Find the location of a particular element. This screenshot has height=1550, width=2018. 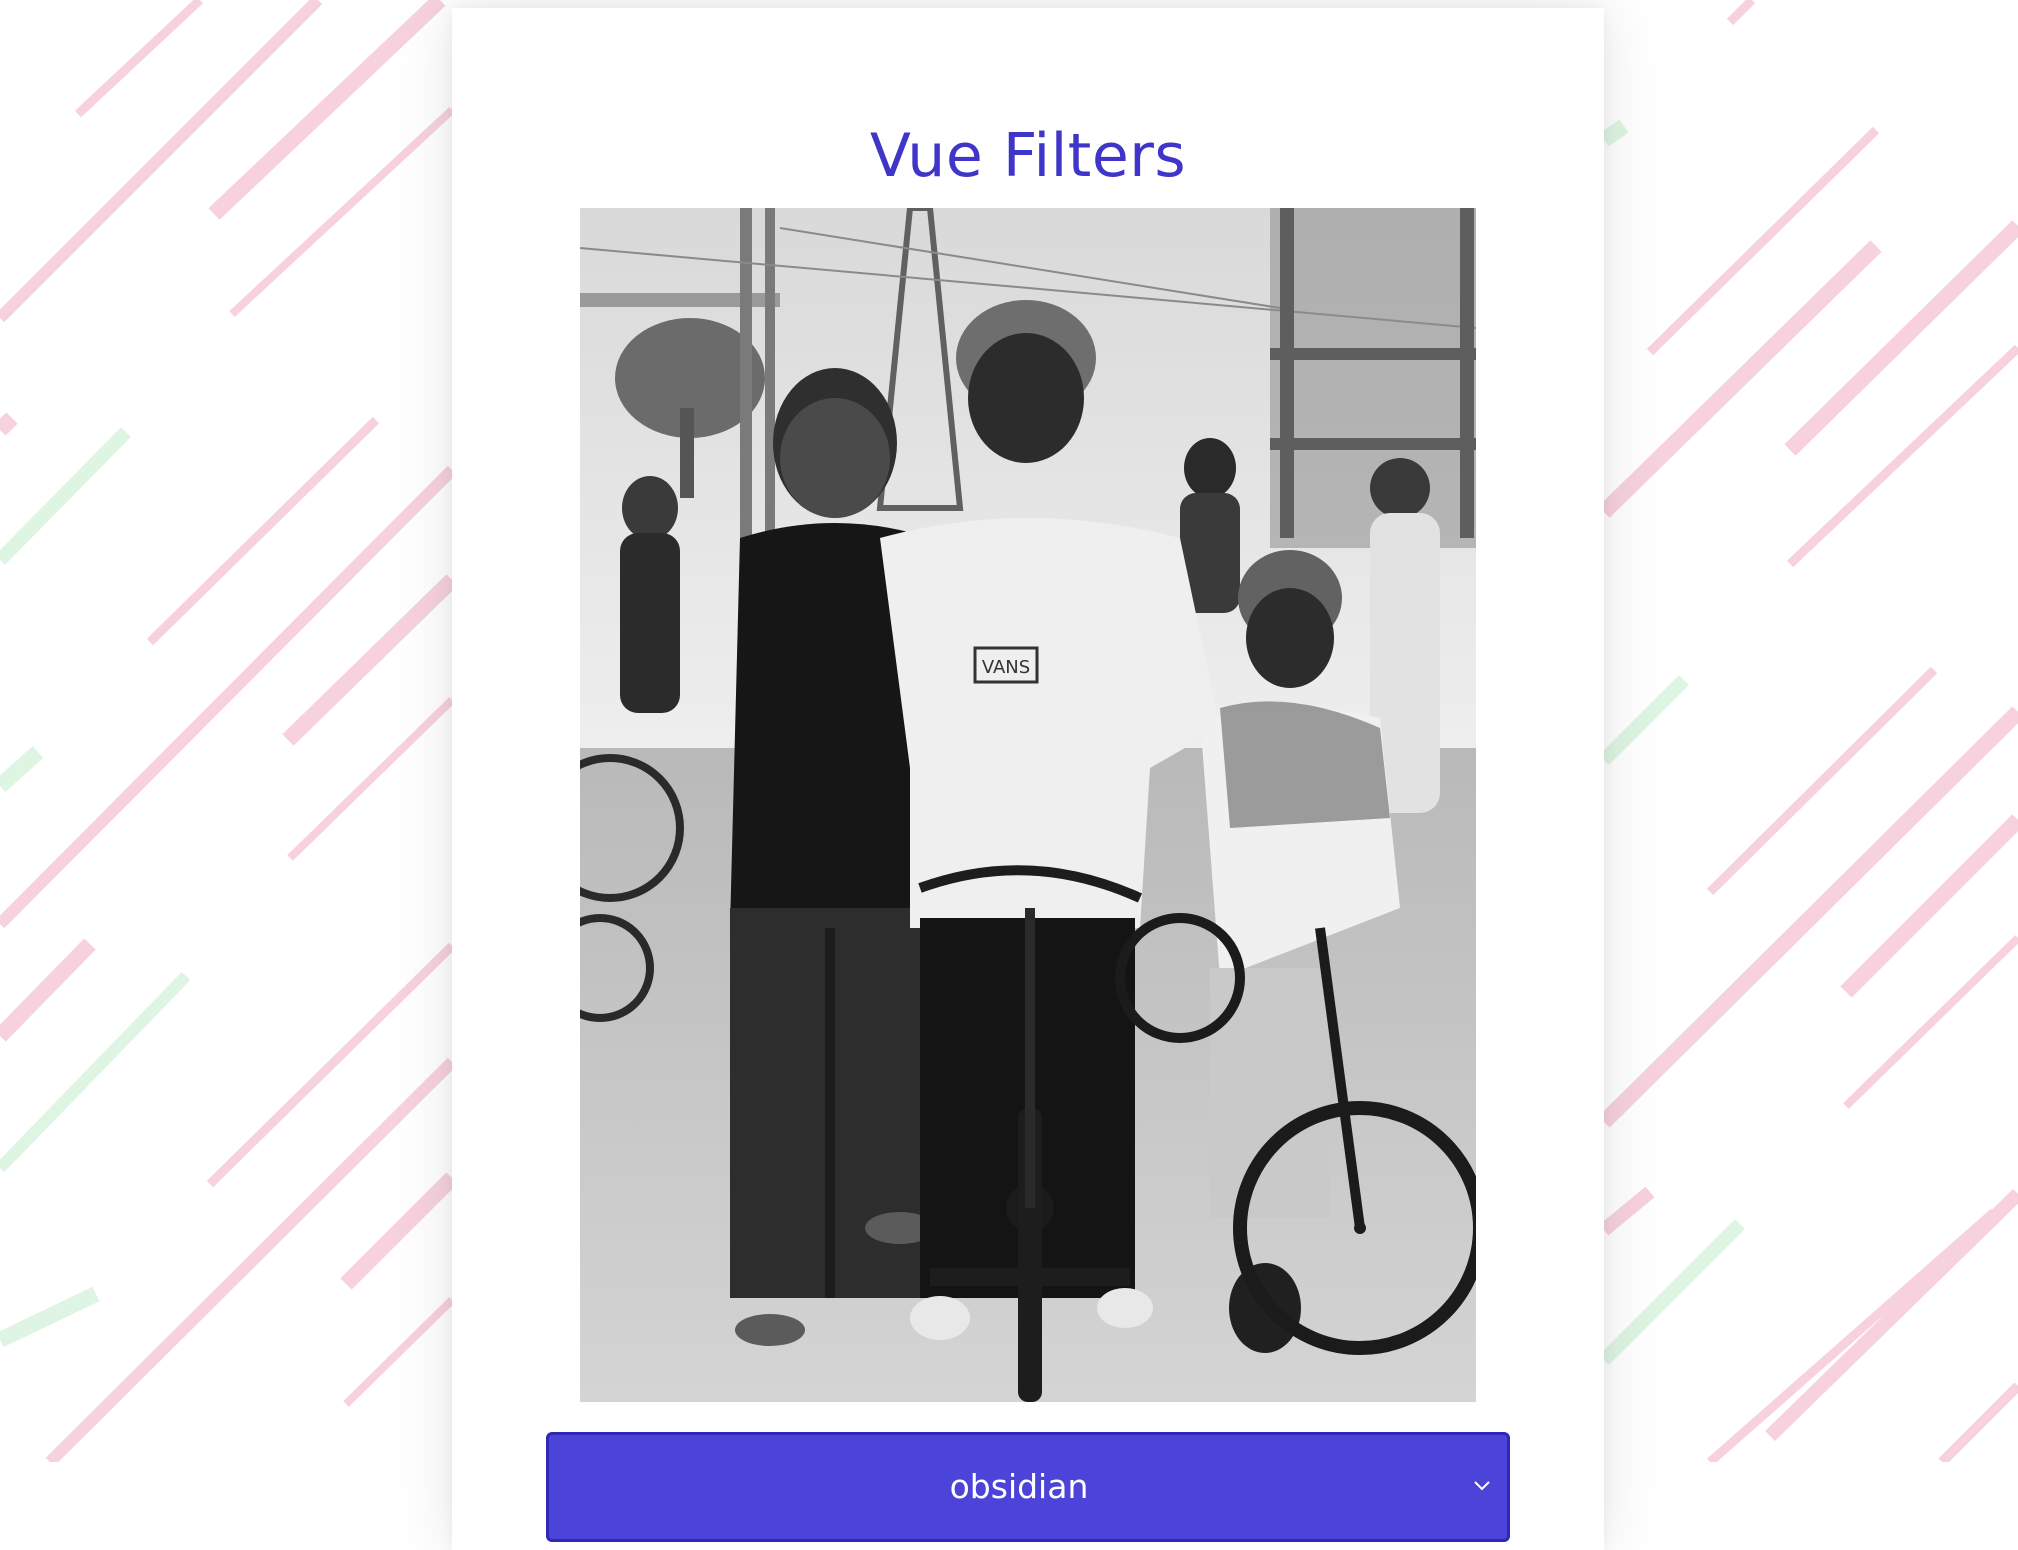

page-title: Vue Filters is located at coordinates (1028, 156).